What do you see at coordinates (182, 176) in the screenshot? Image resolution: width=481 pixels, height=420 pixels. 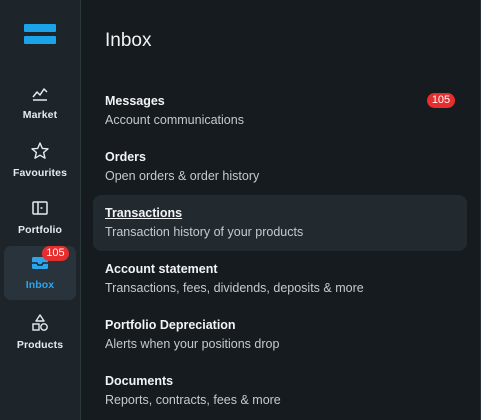 I see `item-subtitle: Open orders & order history` at bounding box center [182, 176].